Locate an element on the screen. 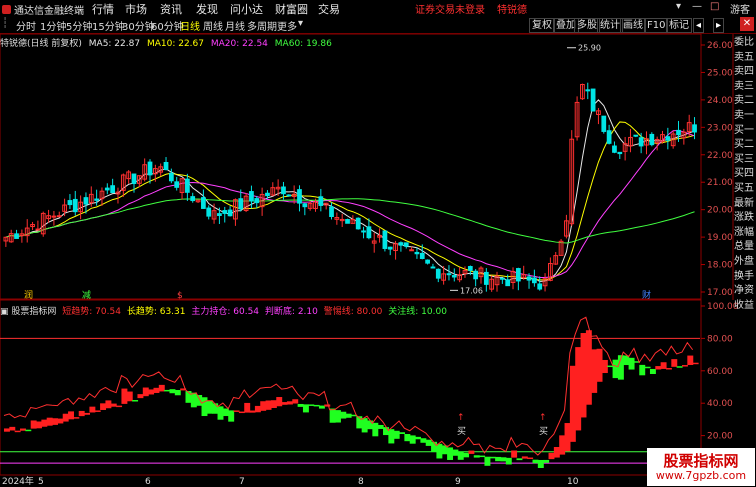 The height and width of the screenshot is (487, 756). minimize-icon: — is located at coordinates (697, 6).